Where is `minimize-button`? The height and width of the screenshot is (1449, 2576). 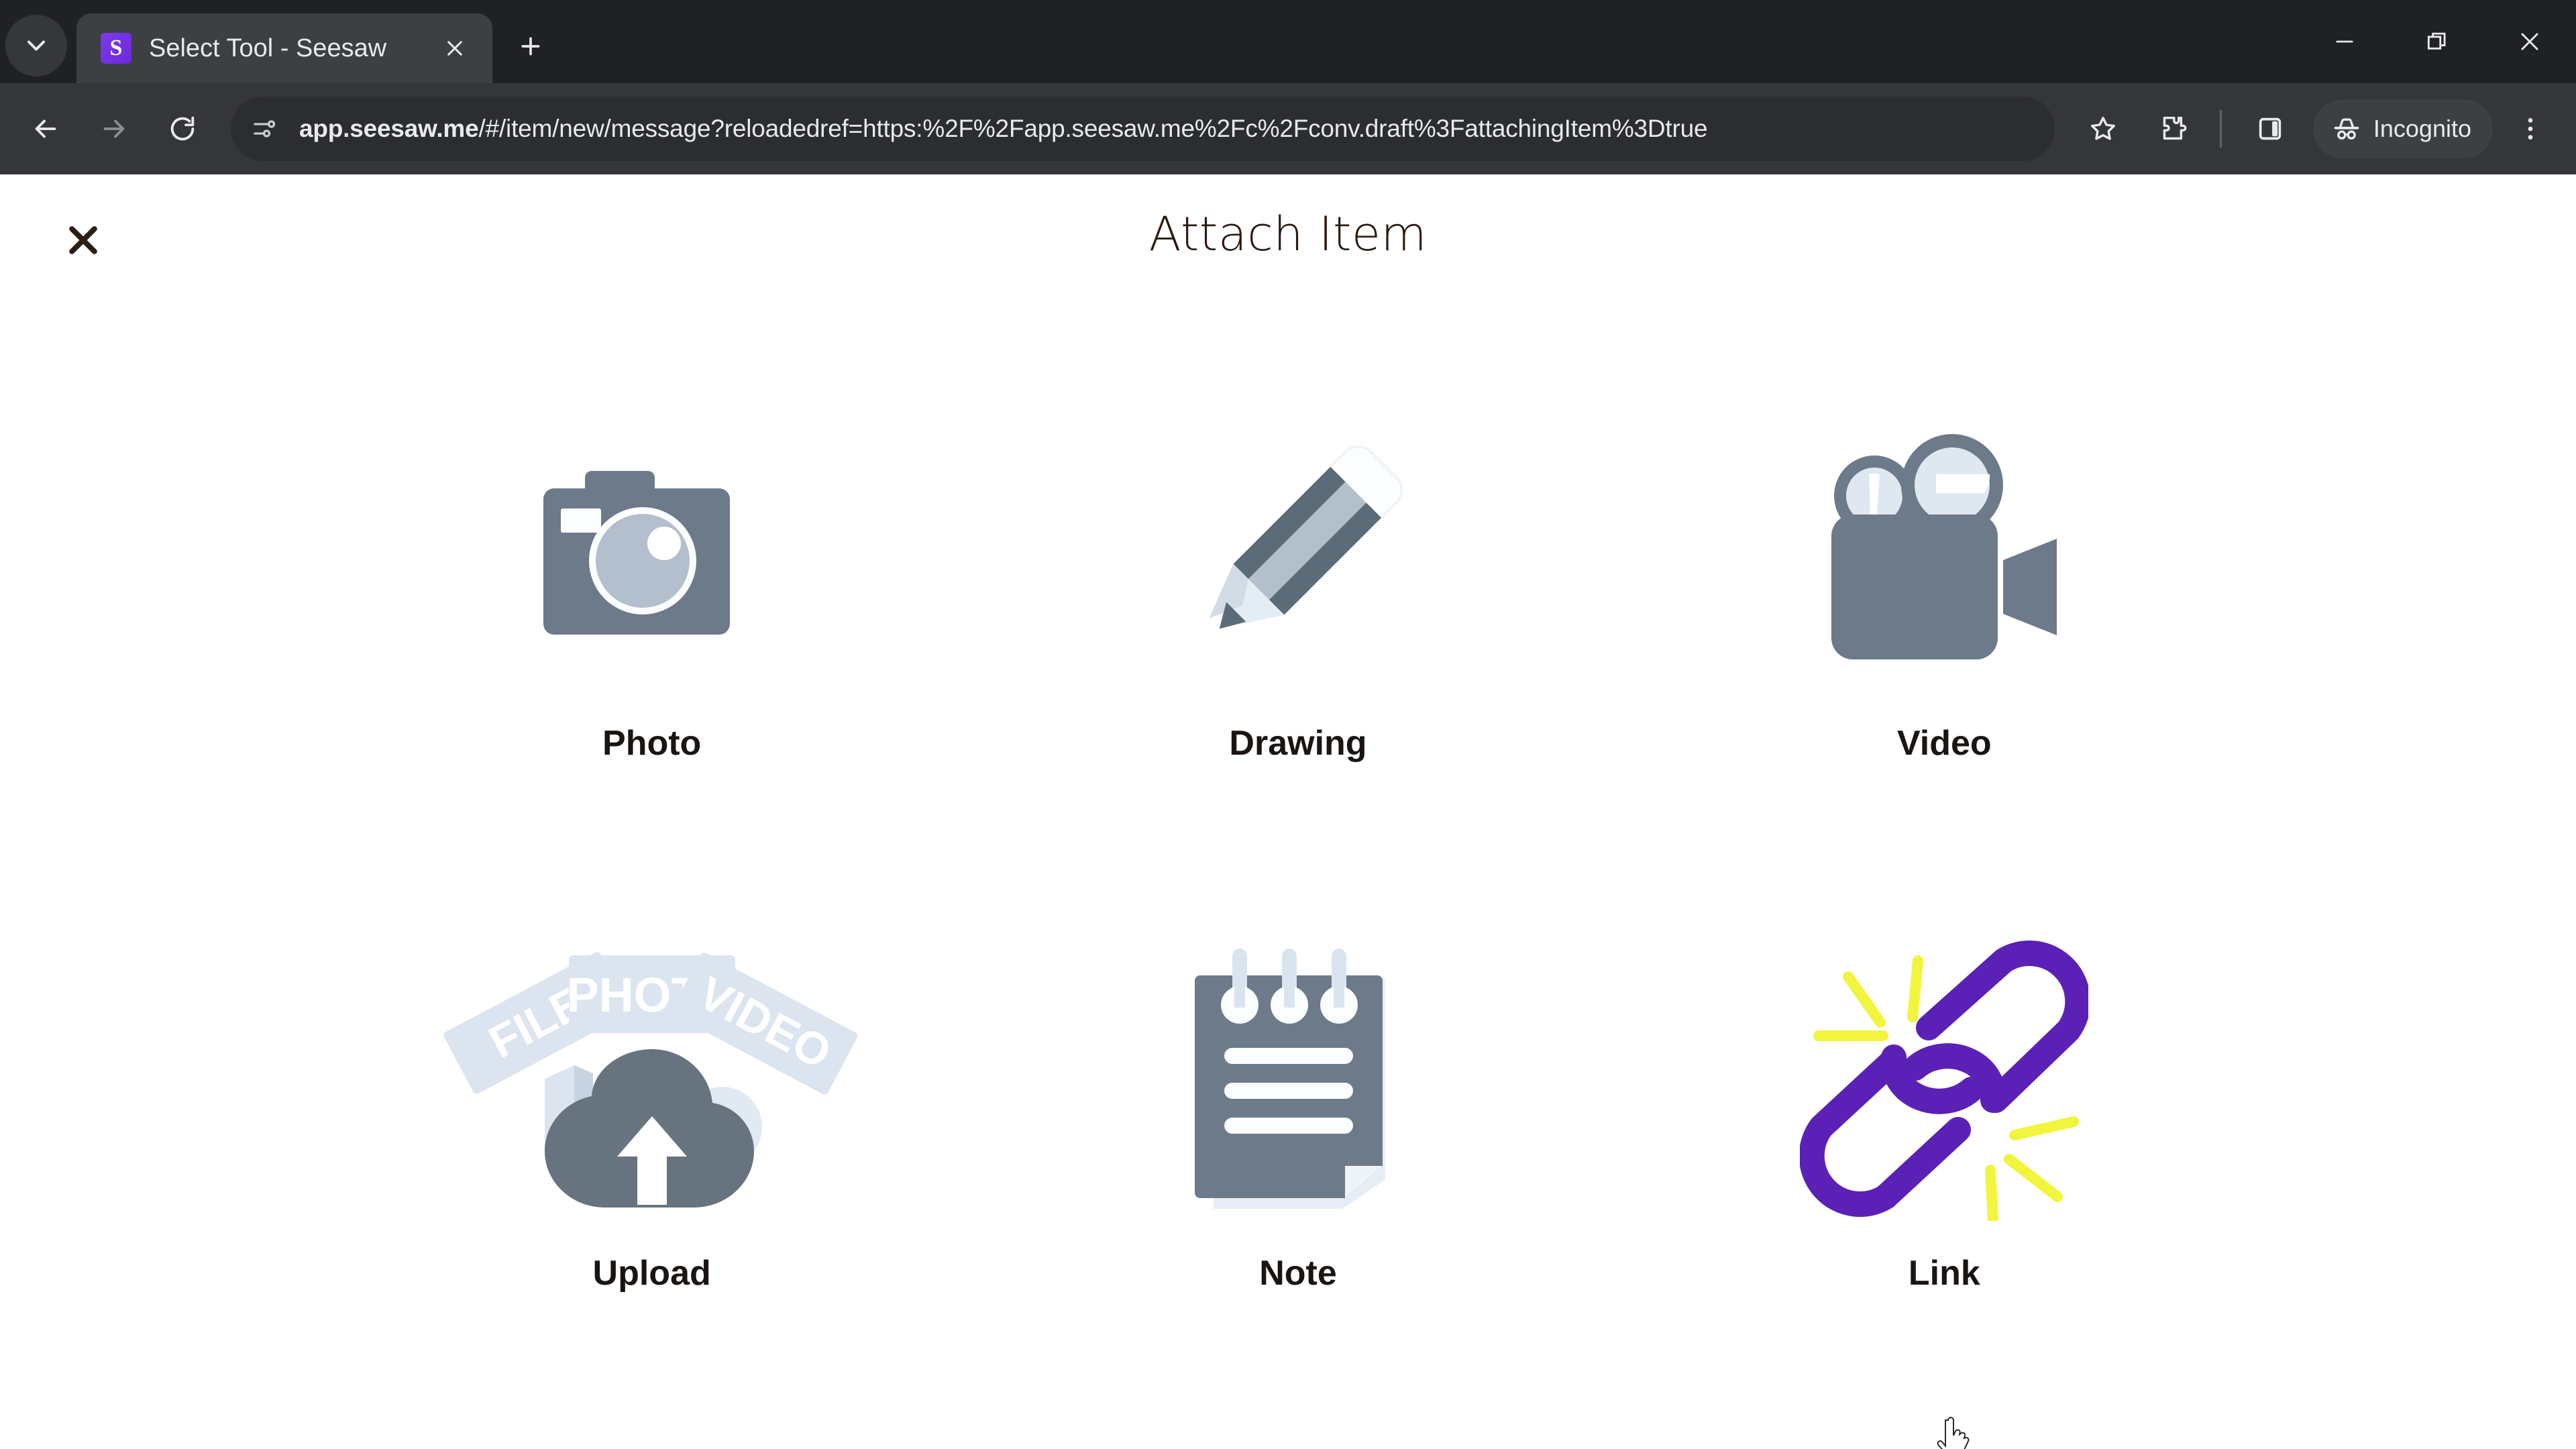 minimize-button is located at coordinates (2344, 41).